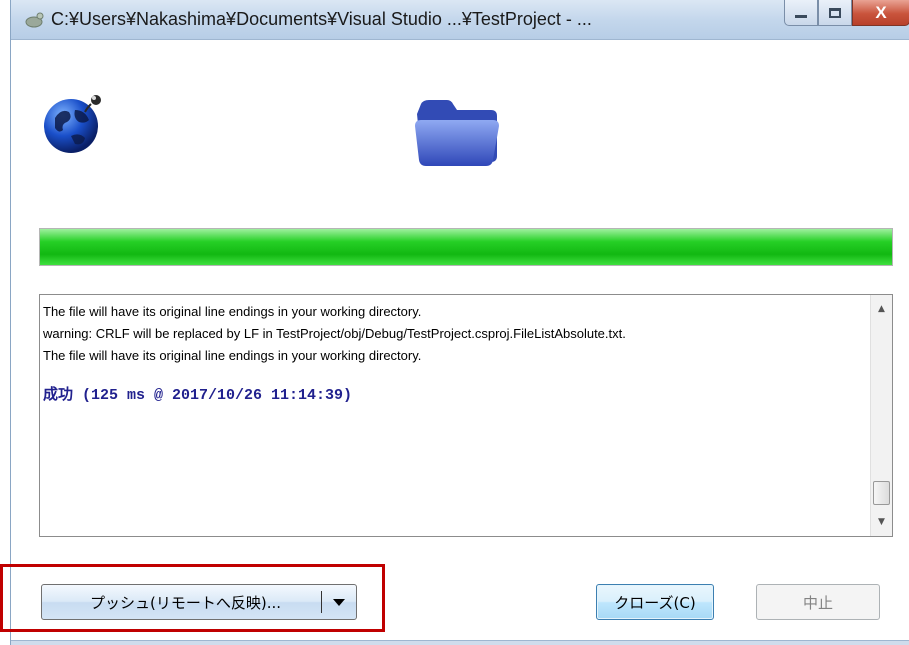  What do you see at coordinates (818, 602) in the screenshot?
I see `abort-button: 中止` at bounding box center [818, 602].